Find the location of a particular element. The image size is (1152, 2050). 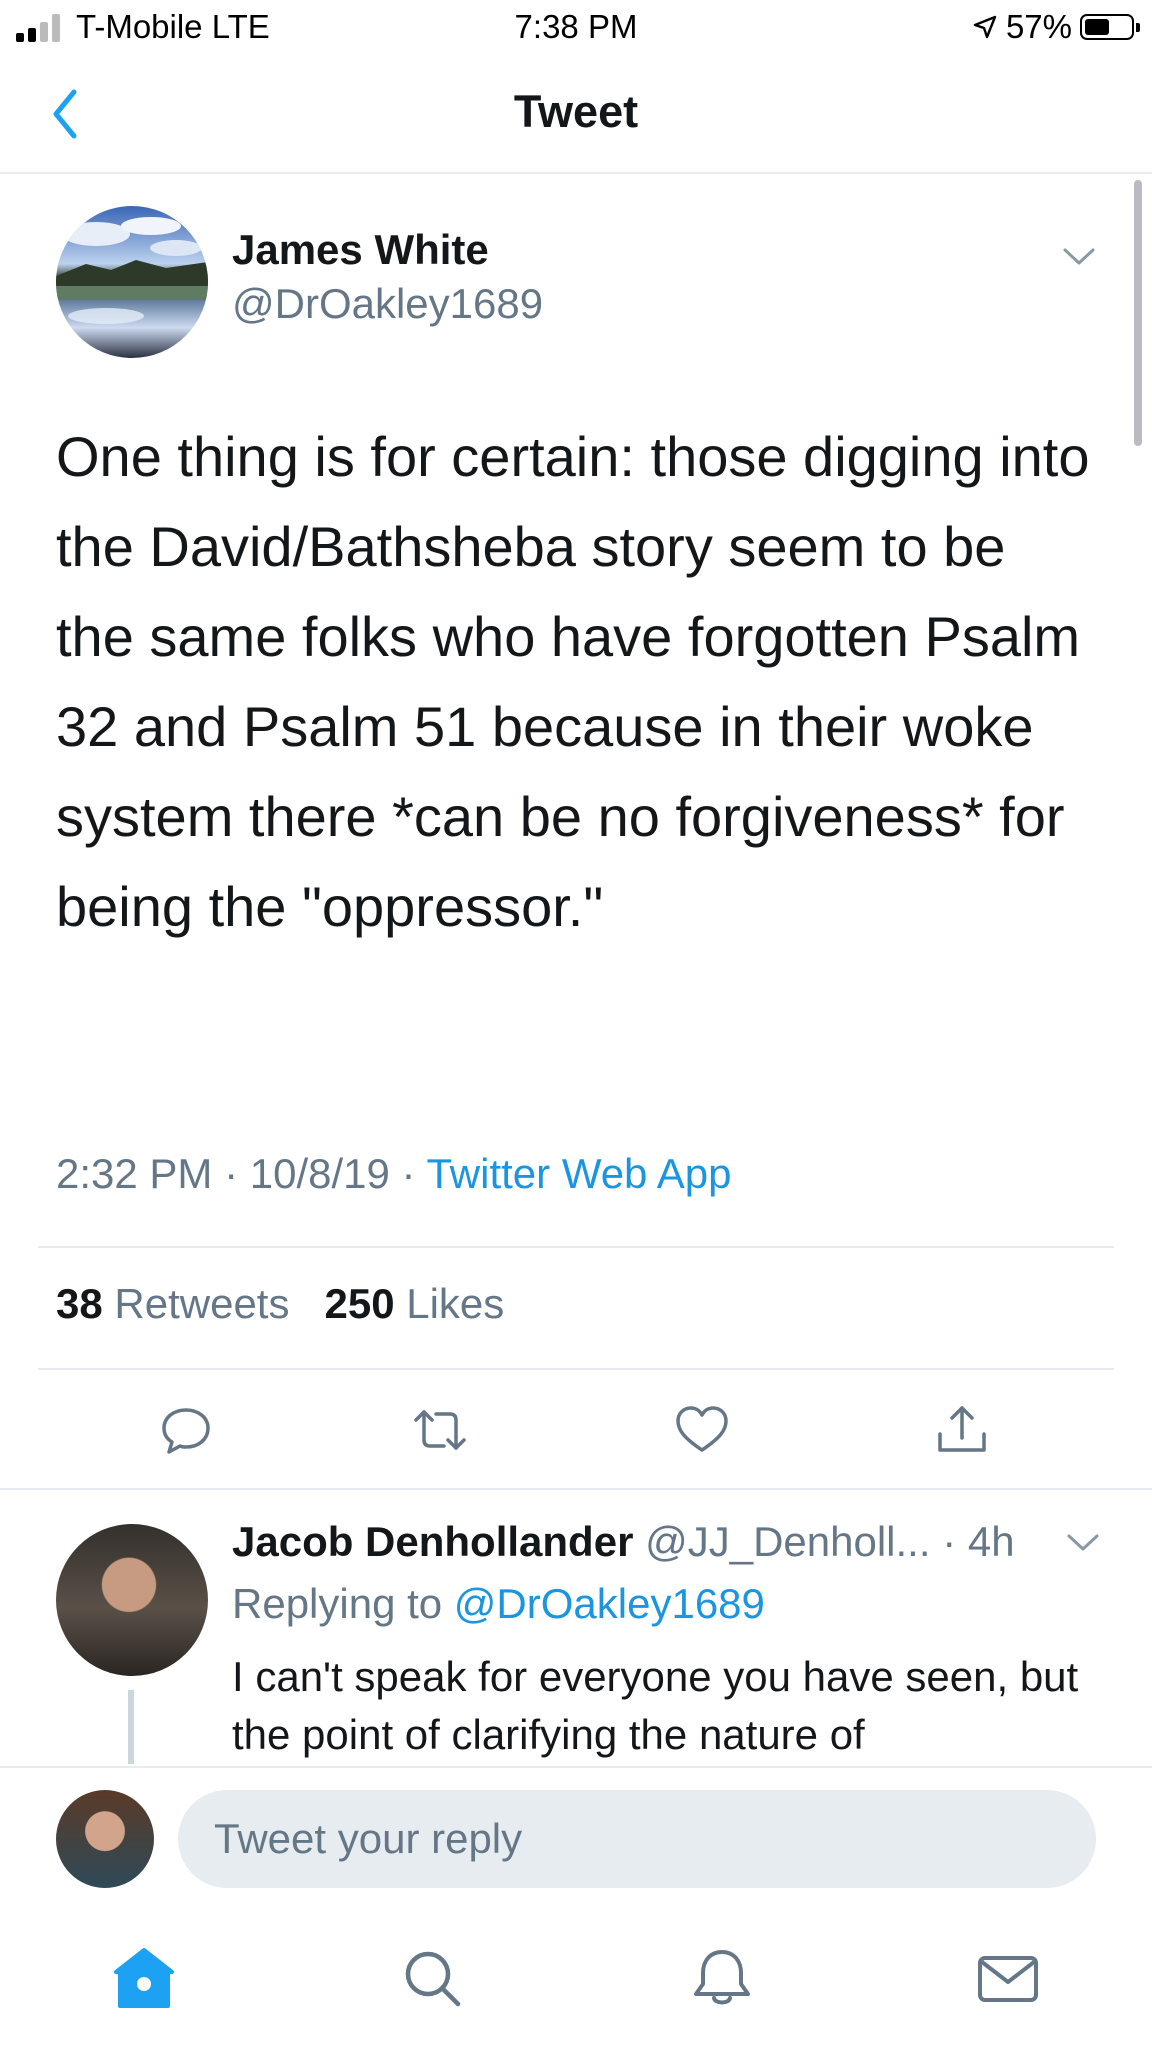

author-handle: @DrOakley1689 is located at coordinates (387, 304).